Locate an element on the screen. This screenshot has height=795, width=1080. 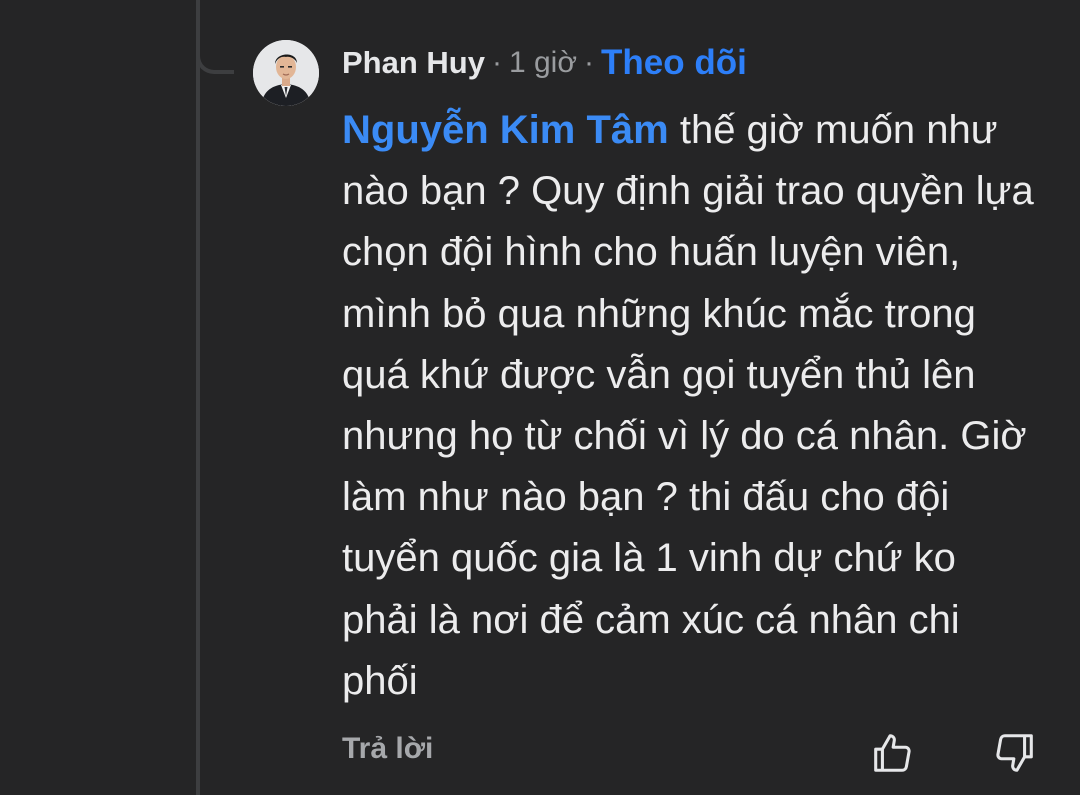
timestamp: 1 giờ is located at coordinates (543, 63).